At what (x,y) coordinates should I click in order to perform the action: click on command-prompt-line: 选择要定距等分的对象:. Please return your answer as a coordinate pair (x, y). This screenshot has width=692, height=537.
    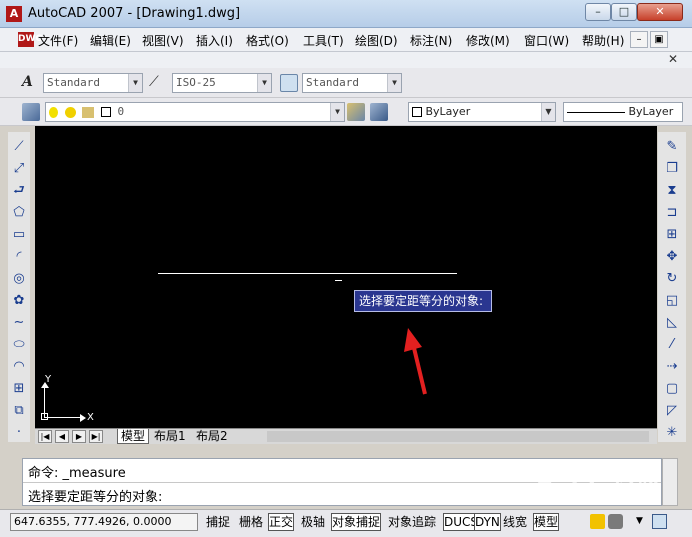
    Looking at the image, I should click on (95, 495).